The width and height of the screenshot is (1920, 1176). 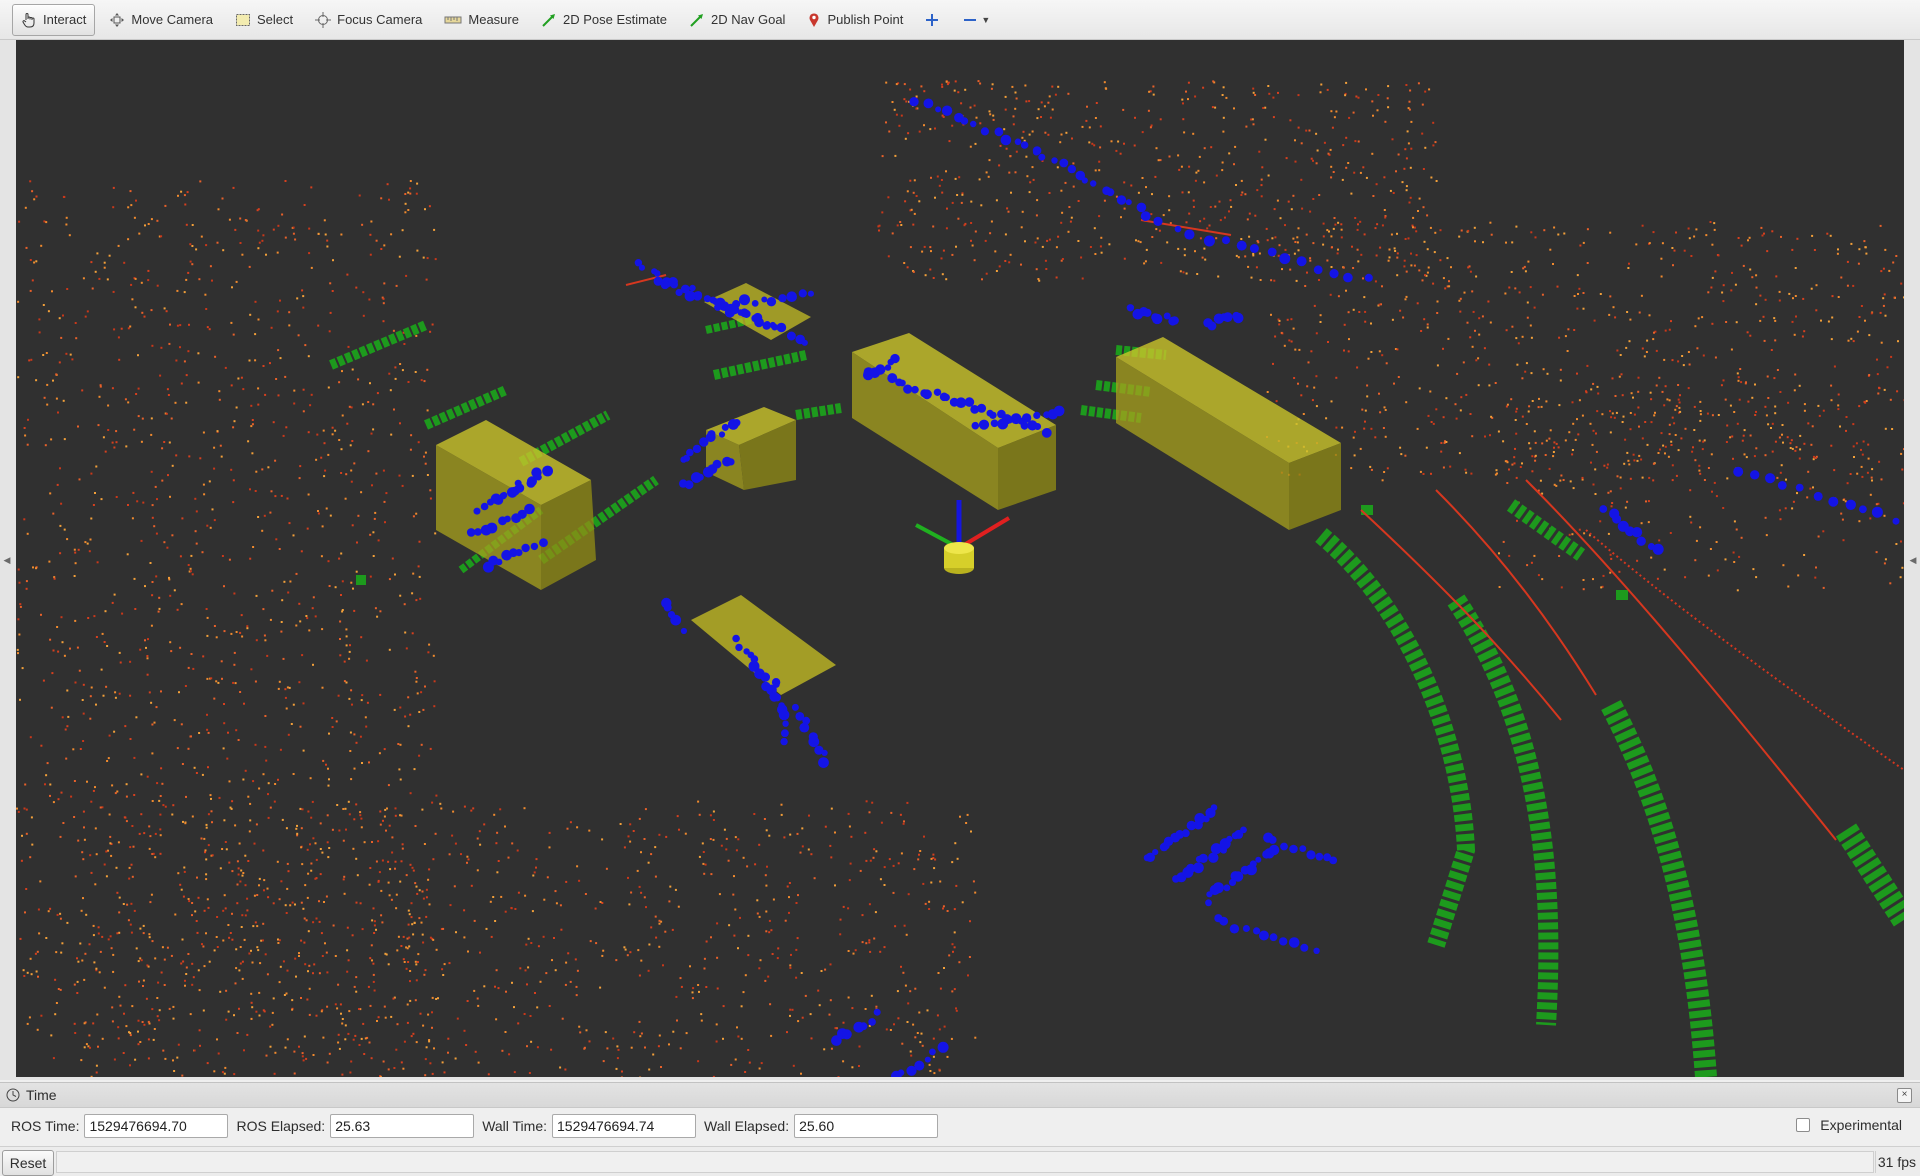 What do you see at coordinates (156, 1126) in the screenshot?
I see `ros-time-field: 1529476694.70` at bounding box center [156, 1126].